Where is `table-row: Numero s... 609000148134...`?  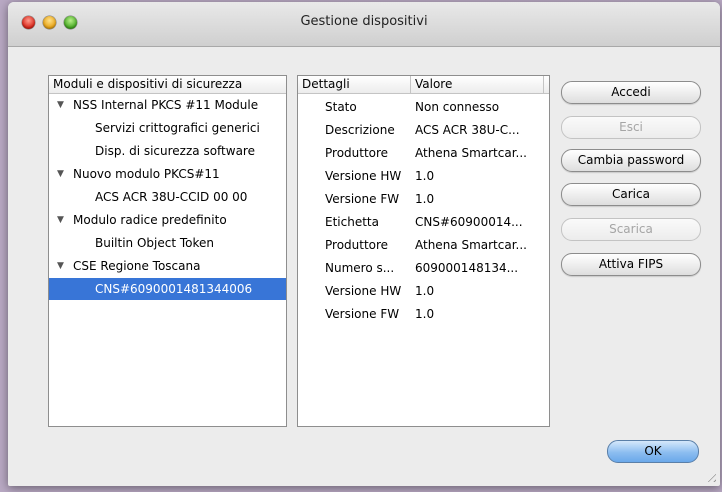
table-row: Numero s... 609000148134... is located at coordinates (423, 268).